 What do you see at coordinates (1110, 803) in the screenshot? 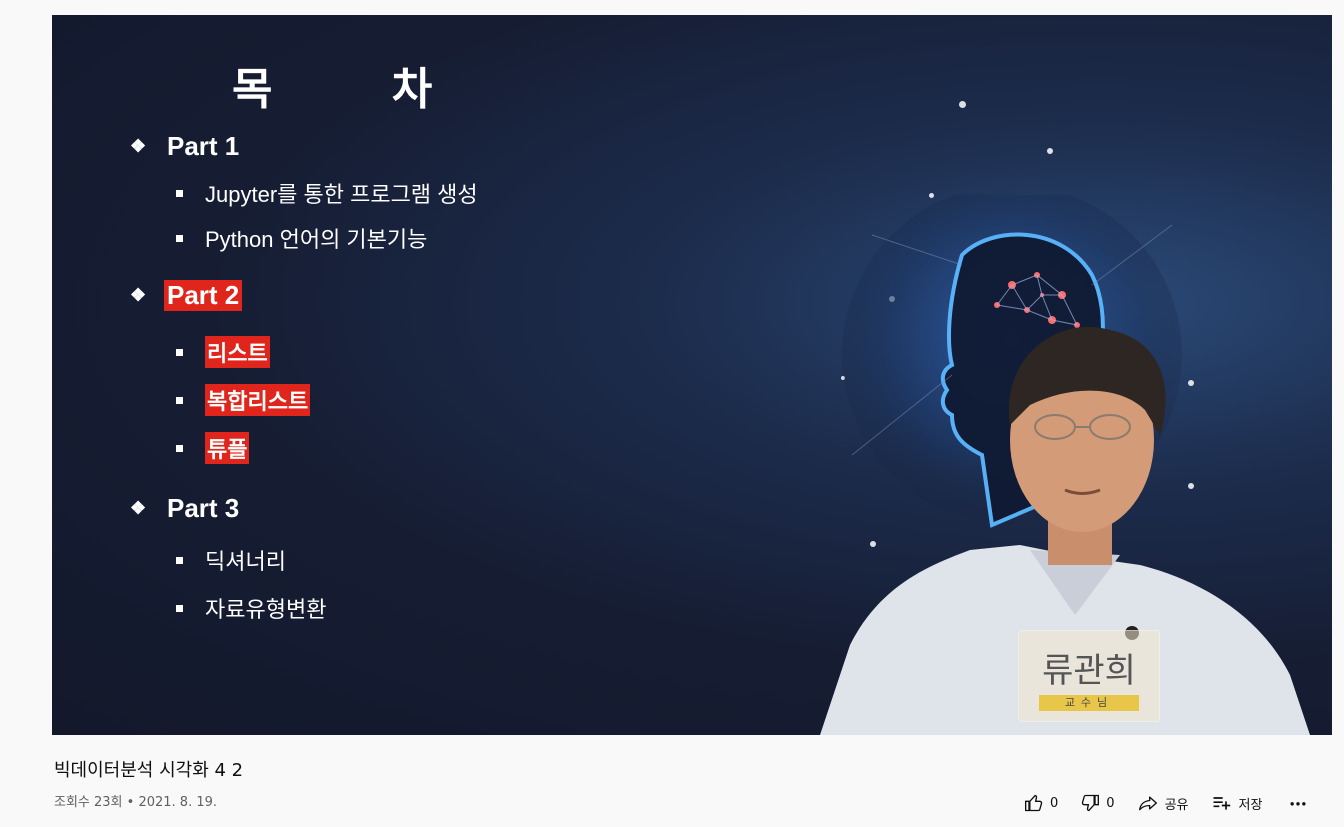
I see `dislike-count: 0` at bounding box center [1110, 803].